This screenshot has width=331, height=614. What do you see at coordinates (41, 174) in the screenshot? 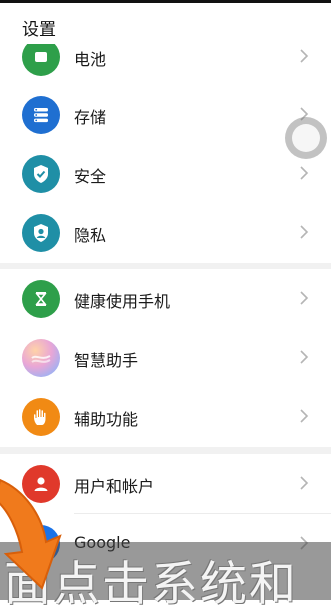
I see `shield-icon` at bounding box center [41, 174].